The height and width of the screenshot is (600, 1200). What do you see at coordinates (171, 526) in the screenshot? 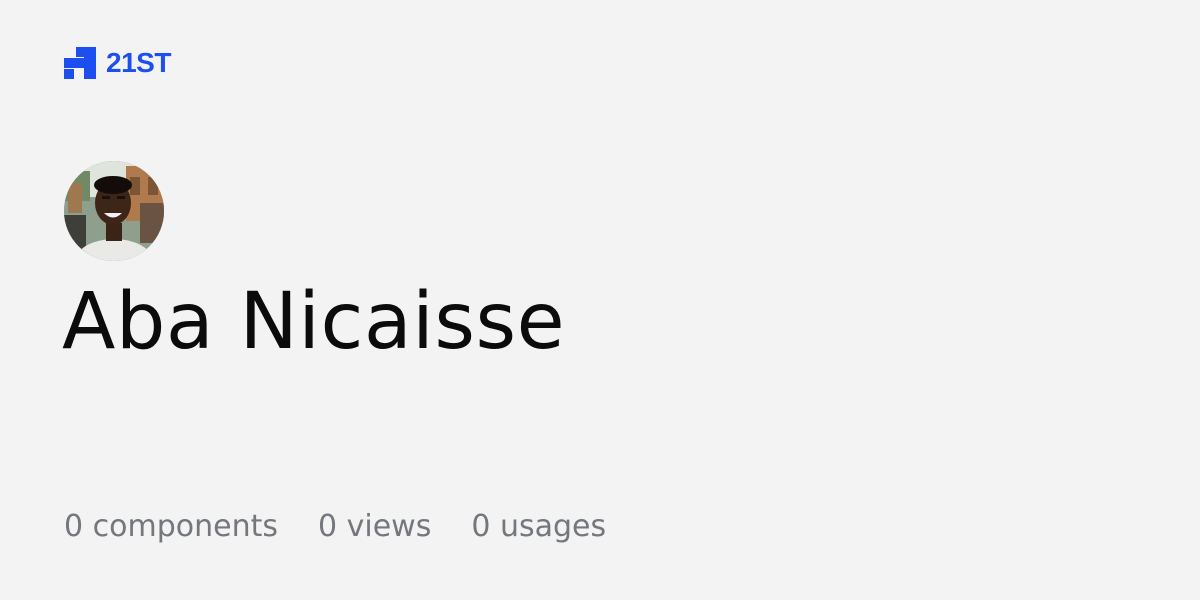
I see `components-count: 0 components` at bounding box center [171, 526].